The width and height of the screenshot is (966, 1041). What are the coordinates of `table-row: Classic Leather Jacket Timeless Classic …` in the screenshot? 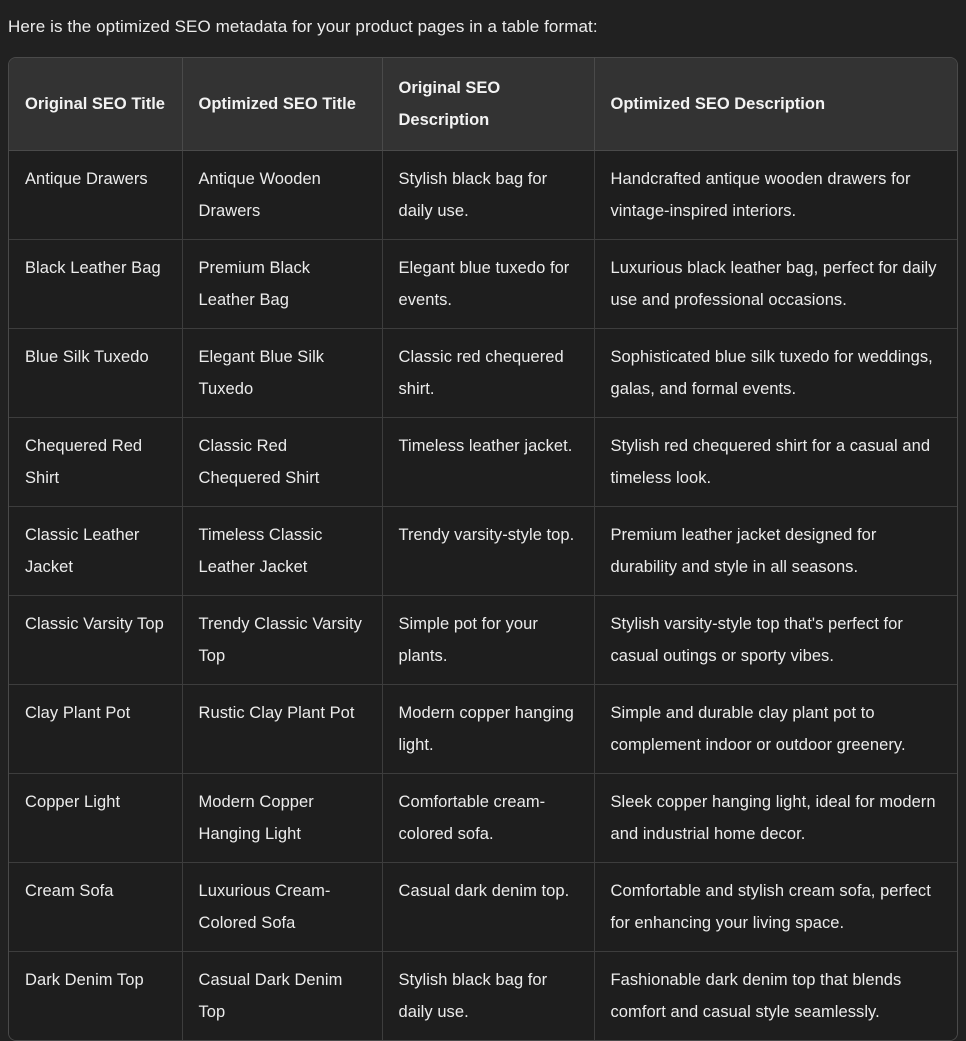 It's located at (483, 551).